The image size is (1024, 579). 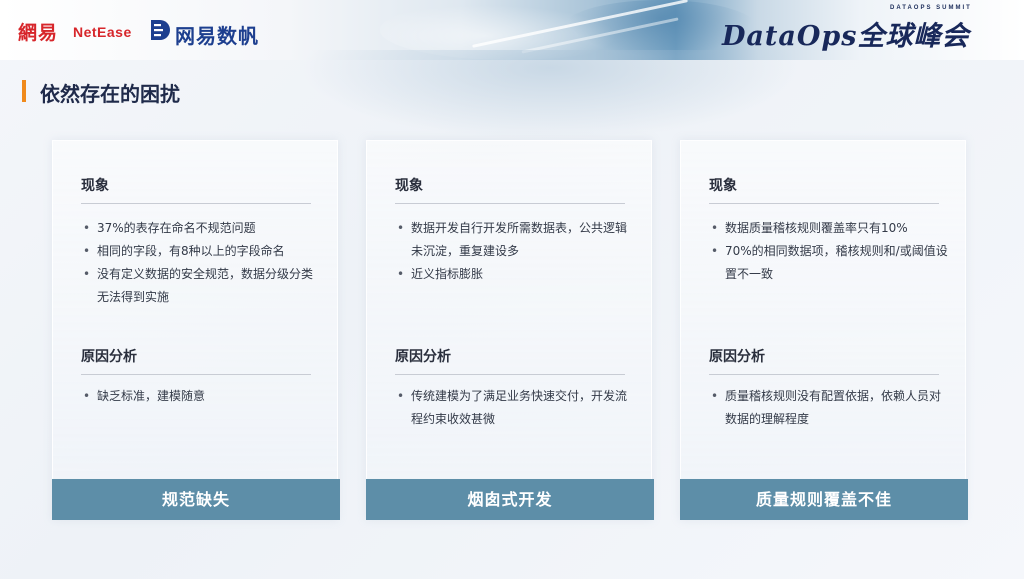 What do you see at coordinates (846, 36) in the screenshot?
I see `summit-title: DataOps全球峰会` at bounding box center [846, 36].